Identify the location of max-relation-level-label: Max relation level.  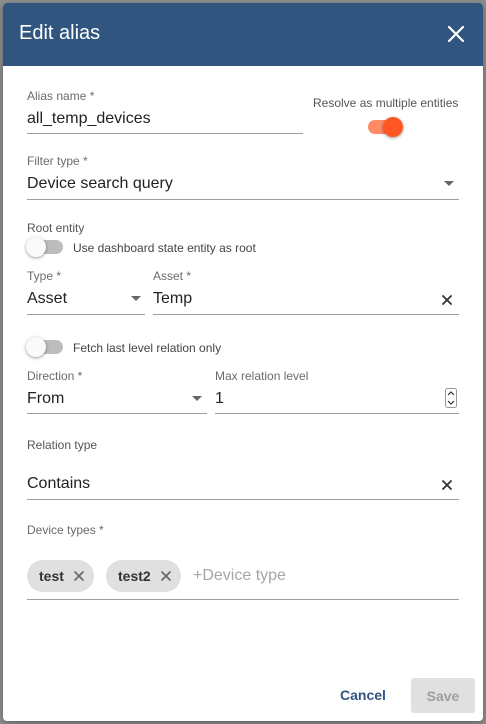
(262, 376).